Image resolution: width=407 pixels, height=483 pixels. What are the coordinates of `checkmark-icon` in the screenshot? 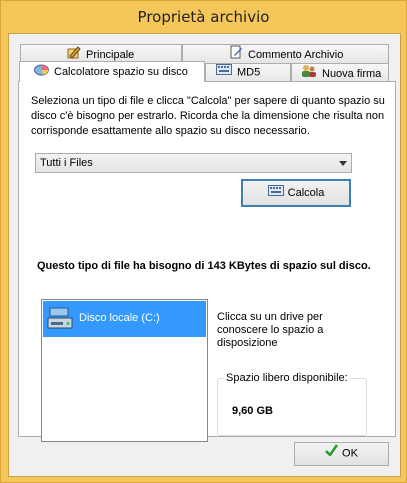 It's located at (332, 453).